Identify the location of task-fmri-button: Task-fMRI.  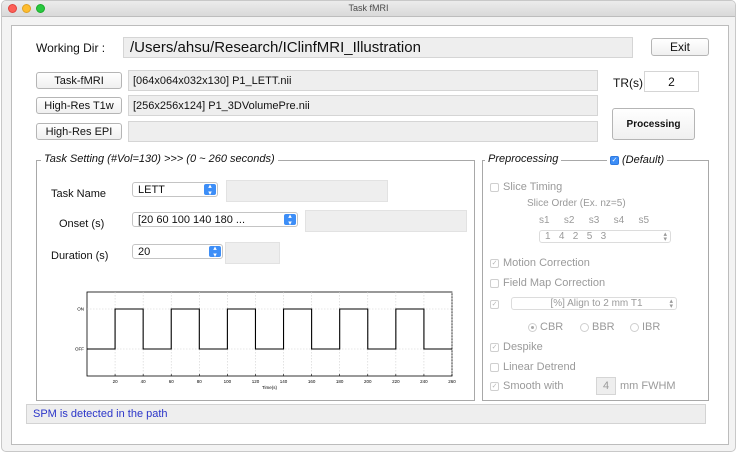
(79, 80).